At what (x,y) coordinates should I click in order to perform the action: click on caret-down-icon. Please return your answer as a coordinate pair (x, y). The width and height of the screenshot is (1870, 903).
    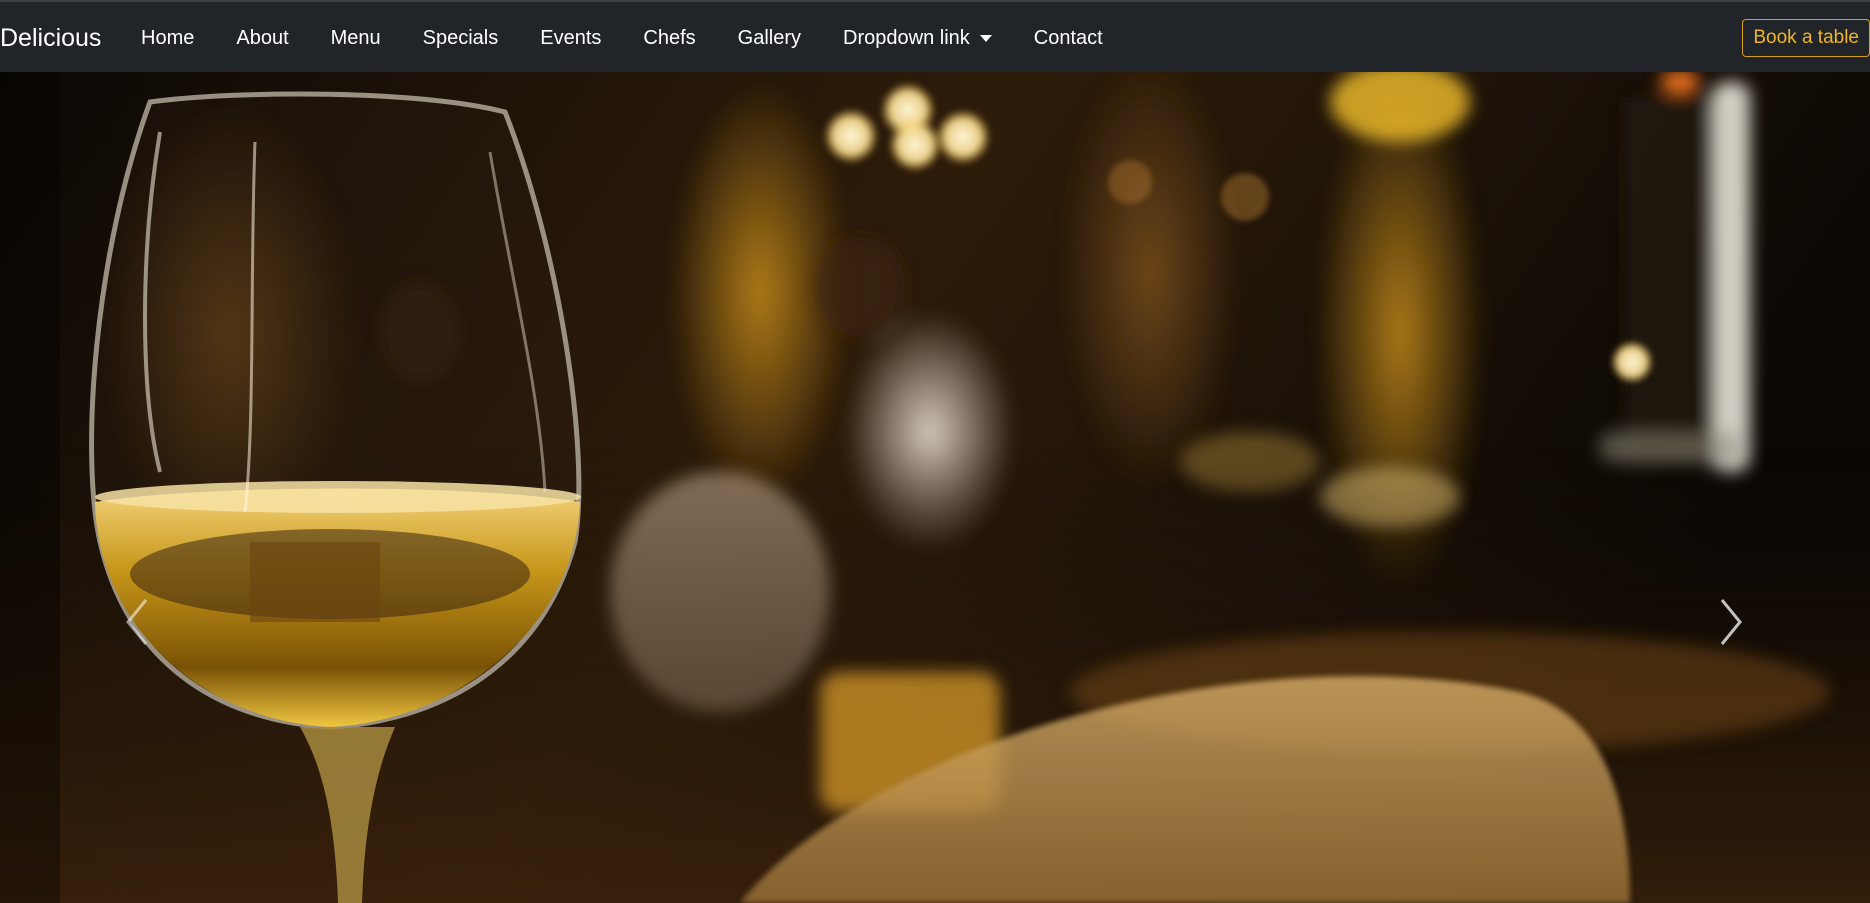
    Looking at the image, I should click on (985, 38).